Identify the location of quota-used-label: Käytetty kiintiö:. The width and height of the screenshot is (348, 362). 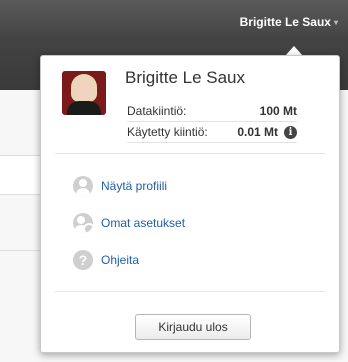
(167, 132).